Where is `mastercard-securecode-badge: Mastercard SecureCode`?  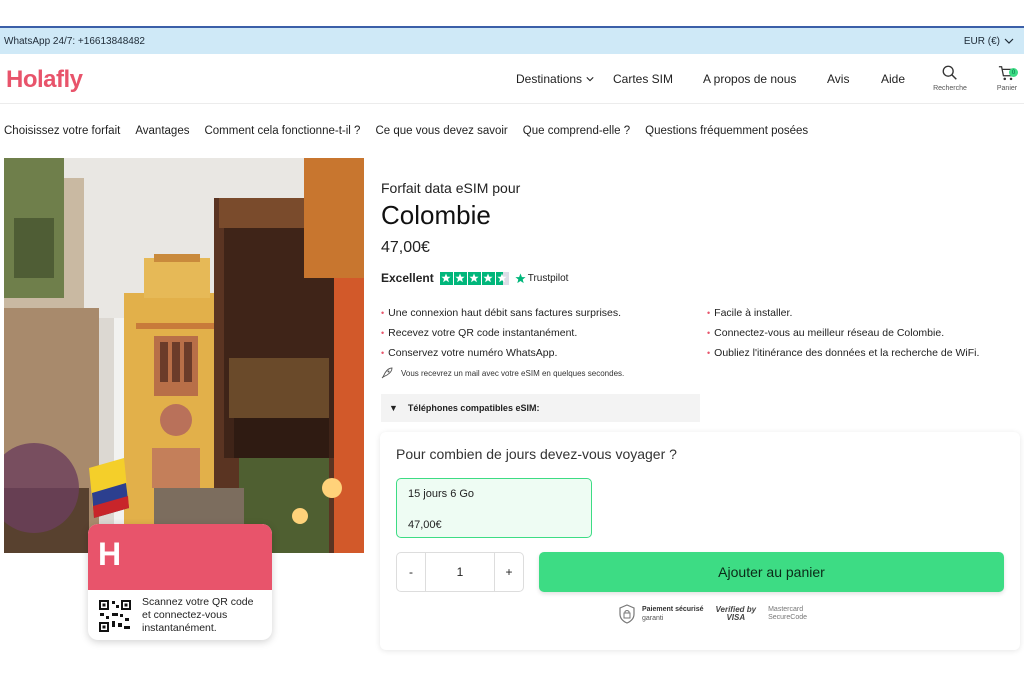 mastercard-securecode-badge: Mastercard SecureCode is located at coordinates (787, 614).